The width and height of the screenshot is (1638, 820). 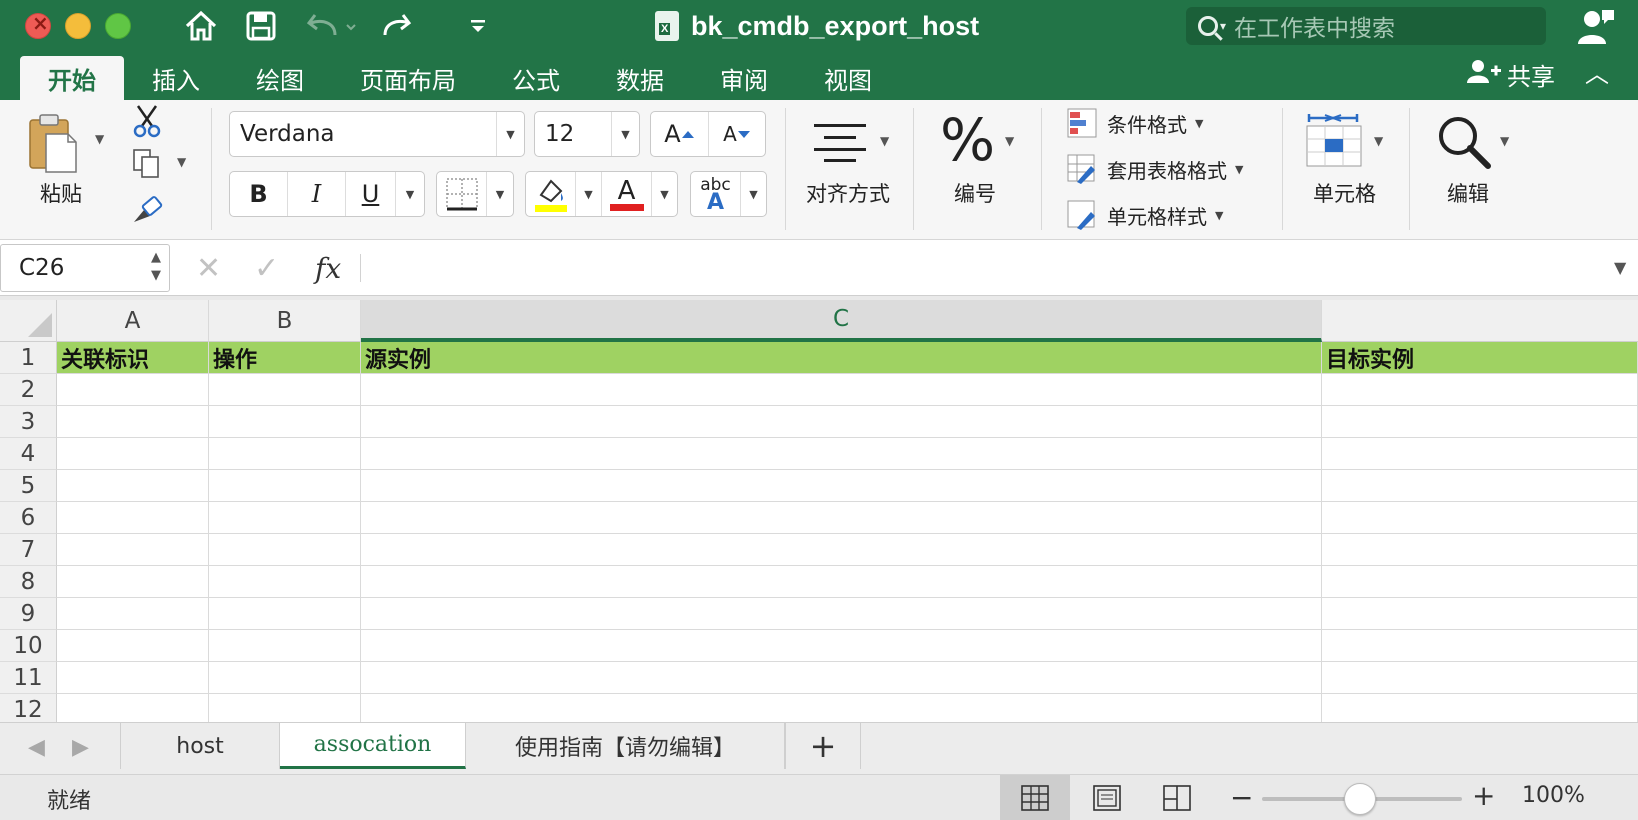 What do you see at coordinates (1483, 795) in the screenshot?
I see `zoom-in-button: +` at bounding box center [1483, 795].